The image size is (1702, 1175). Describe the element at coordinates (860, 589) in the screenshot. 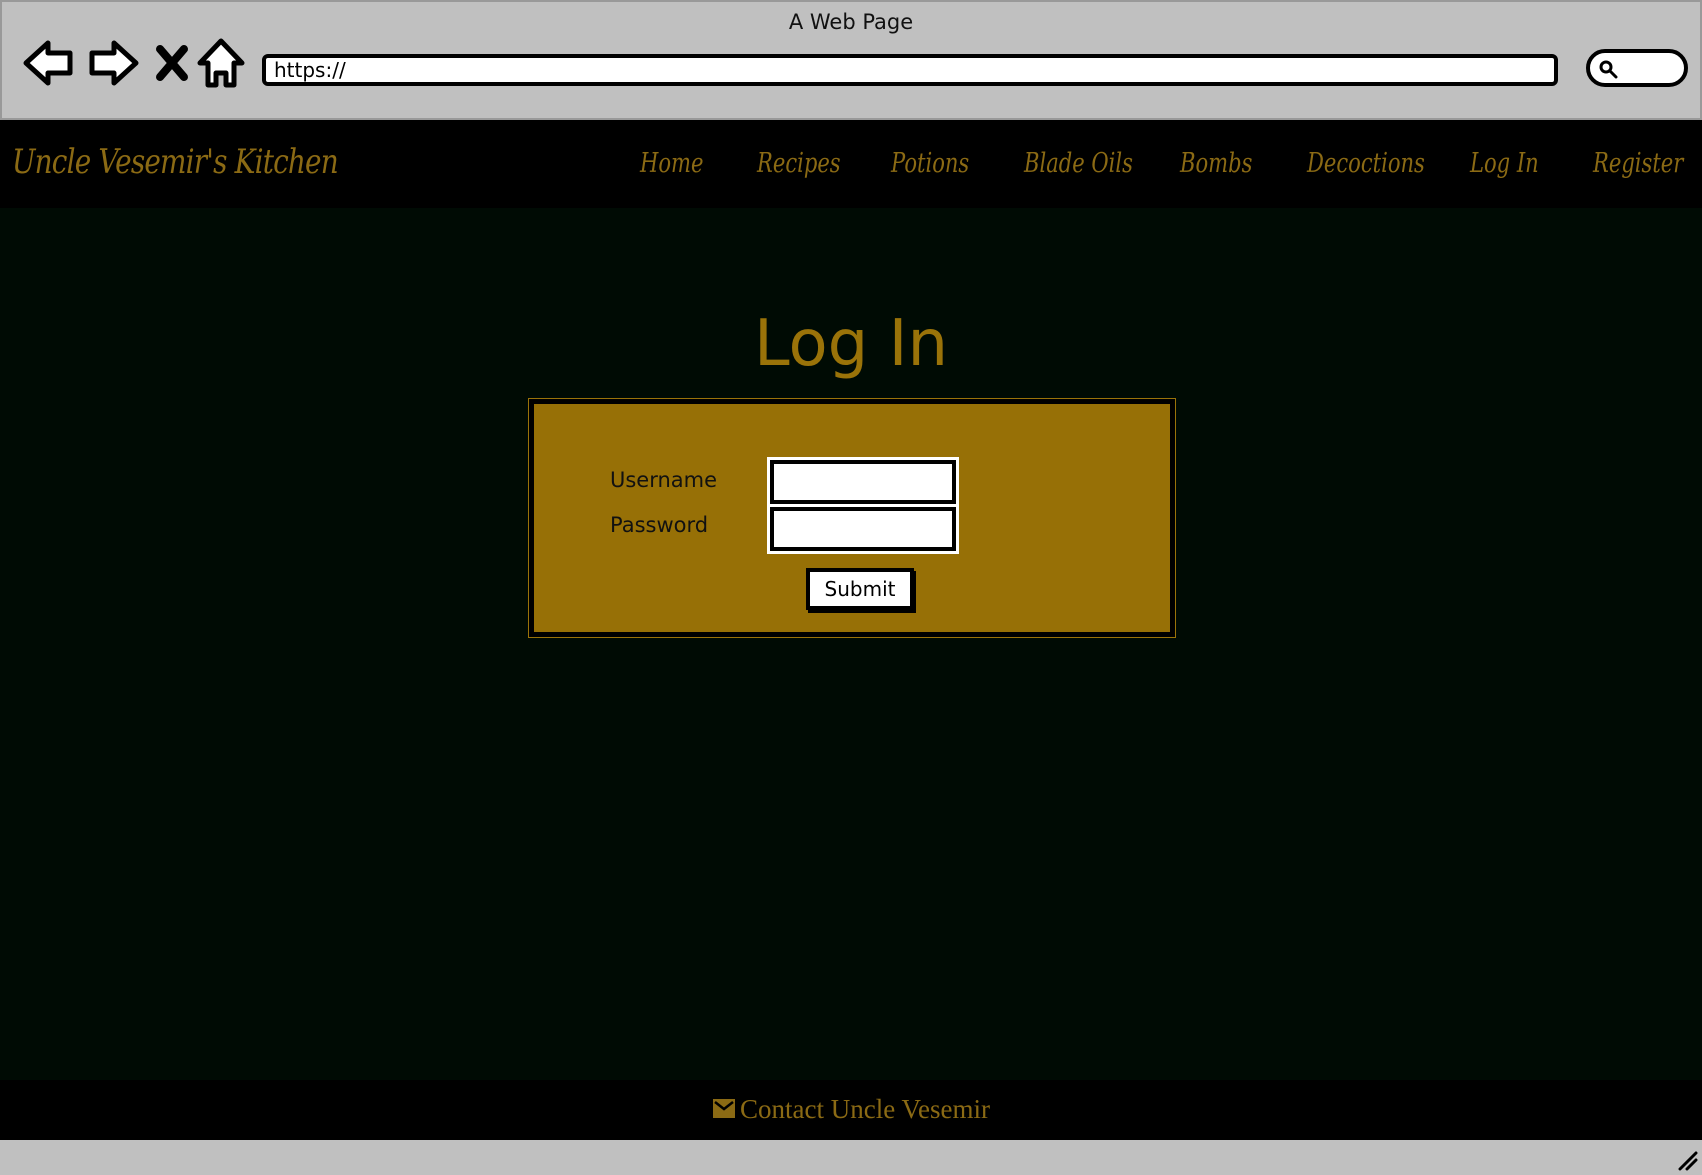

I see `submit-button: Submit` at that location.